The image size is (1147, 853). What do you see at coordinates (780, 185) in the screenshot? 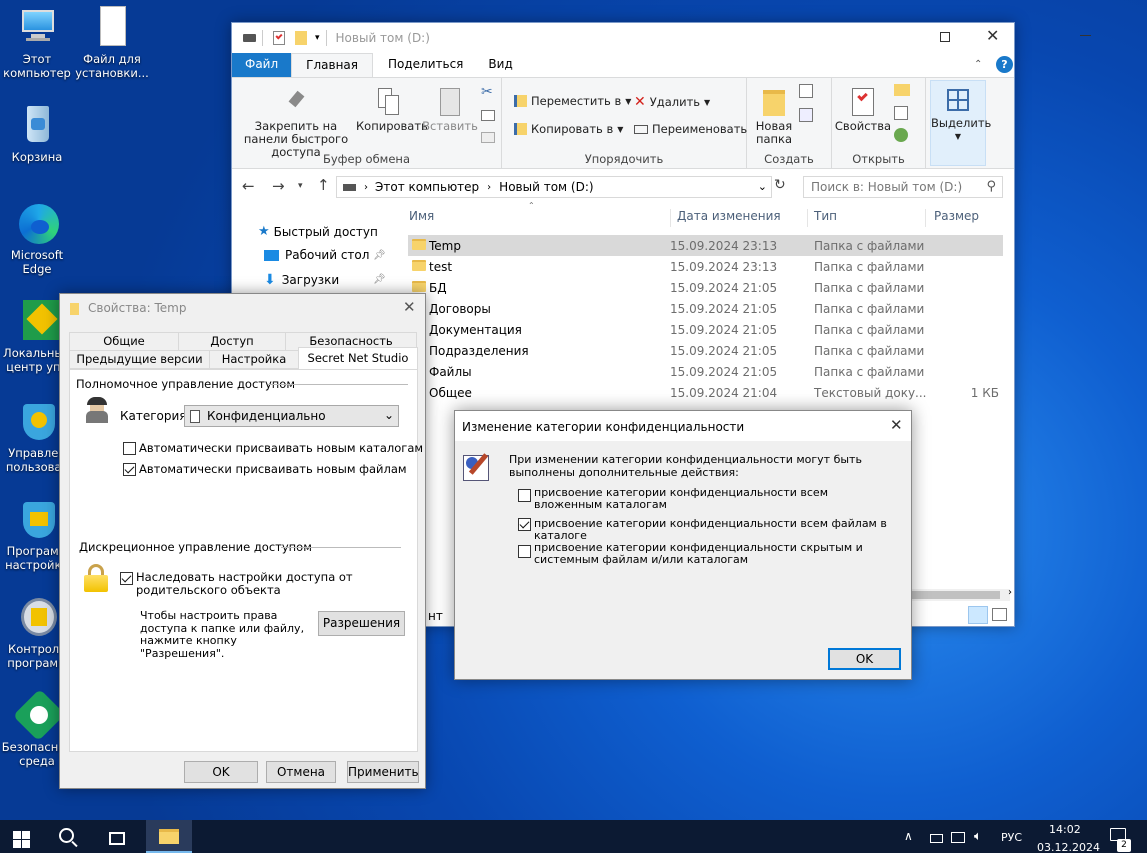
I see `refresh-button: ↻` at bounding box center [780, 185].